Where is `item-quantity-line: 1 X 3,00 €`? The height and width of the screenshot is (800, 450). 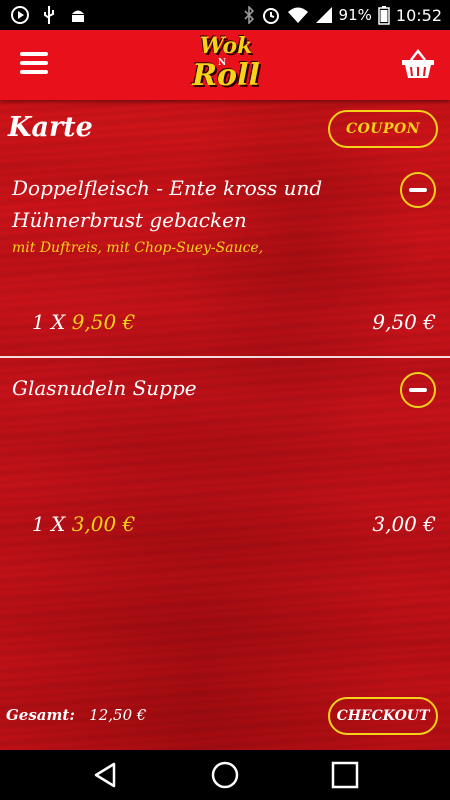 item-quantity-line: 1 X 3,00 € is located at coordinates (83, 524).